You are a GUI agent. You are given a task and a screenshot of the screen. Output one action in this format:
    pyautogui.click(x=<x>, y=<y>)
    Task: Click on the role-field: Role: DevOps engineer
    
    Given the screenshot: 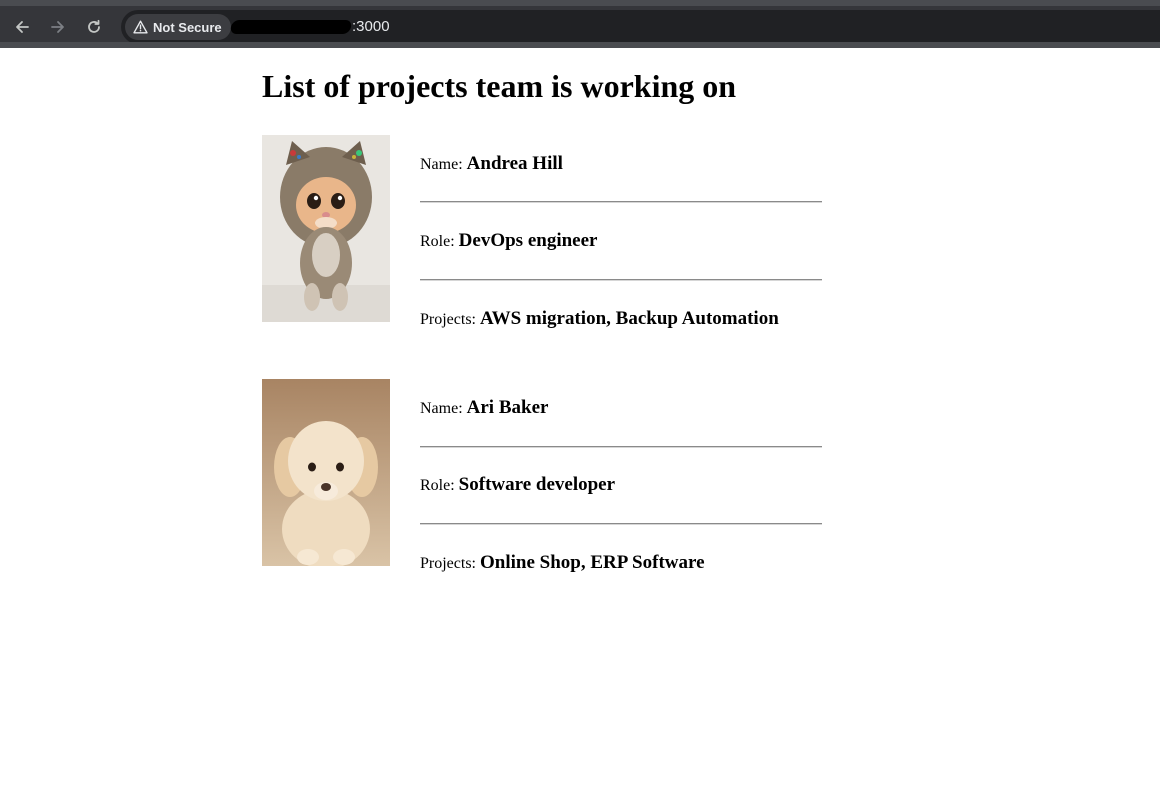 What is the action you would take?
    pyautogui.click(x=508, y=241)
    